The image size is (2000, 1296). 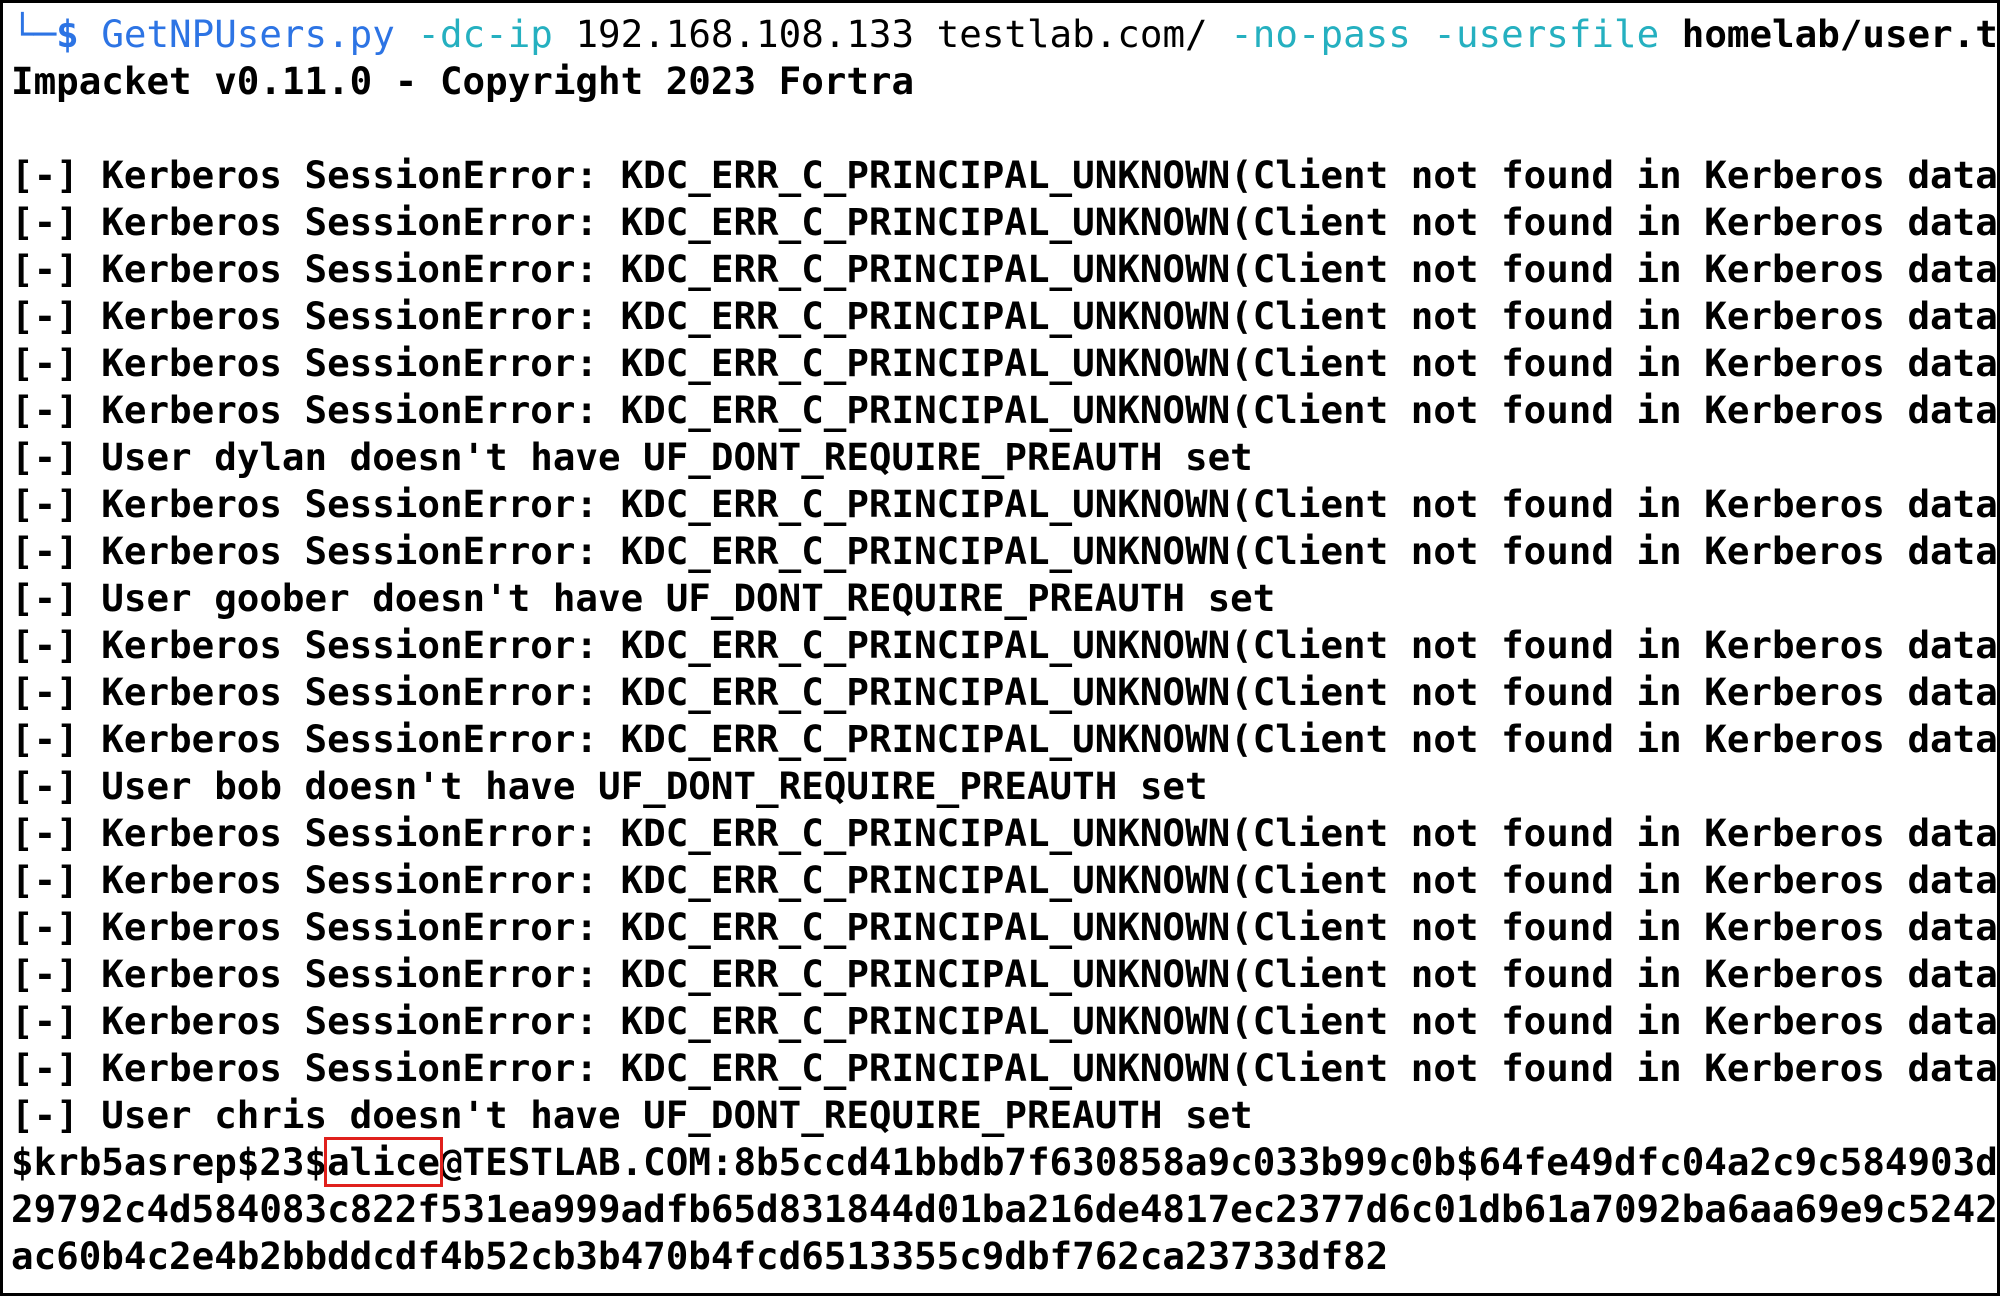 I want to click on flag-no-pass: -no-pass, so click(x=1320, y=34).